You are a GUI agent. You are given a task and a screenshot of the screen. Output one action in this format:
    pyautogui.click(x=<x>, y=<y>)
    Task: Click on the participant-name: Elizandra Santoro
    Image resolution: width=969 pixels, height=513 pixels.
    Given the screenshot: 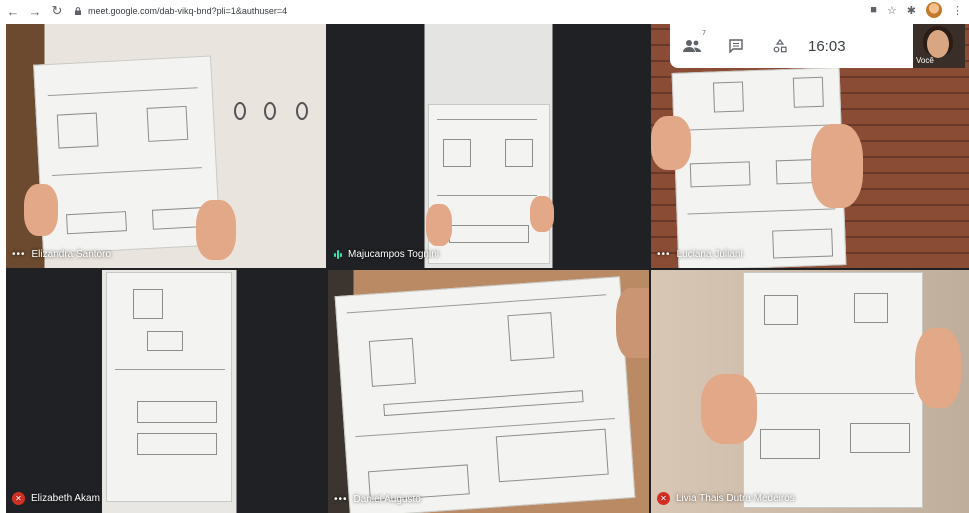 What is the action you would take?
    pyautogui.click(x=71, y=254)
    